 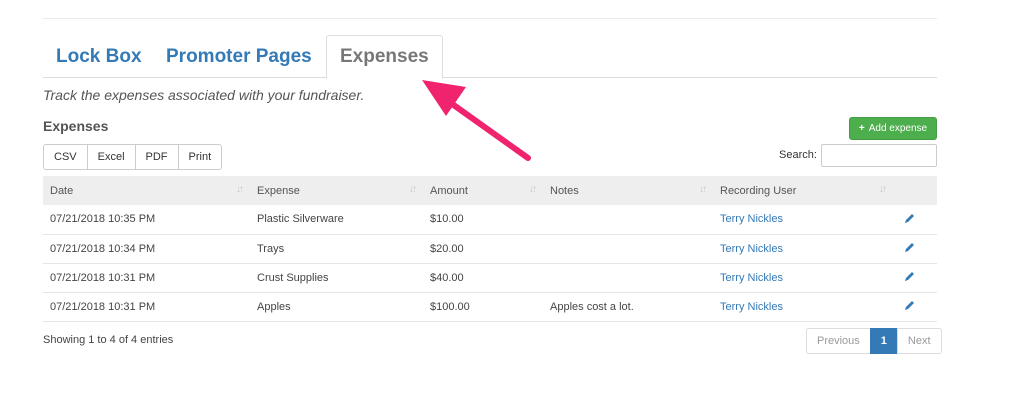 What do you see at coordinates (239, 56) in the screenshot?
I see `tab-promoter-pages: Promoter Pages` at bounding box center [239, 56].